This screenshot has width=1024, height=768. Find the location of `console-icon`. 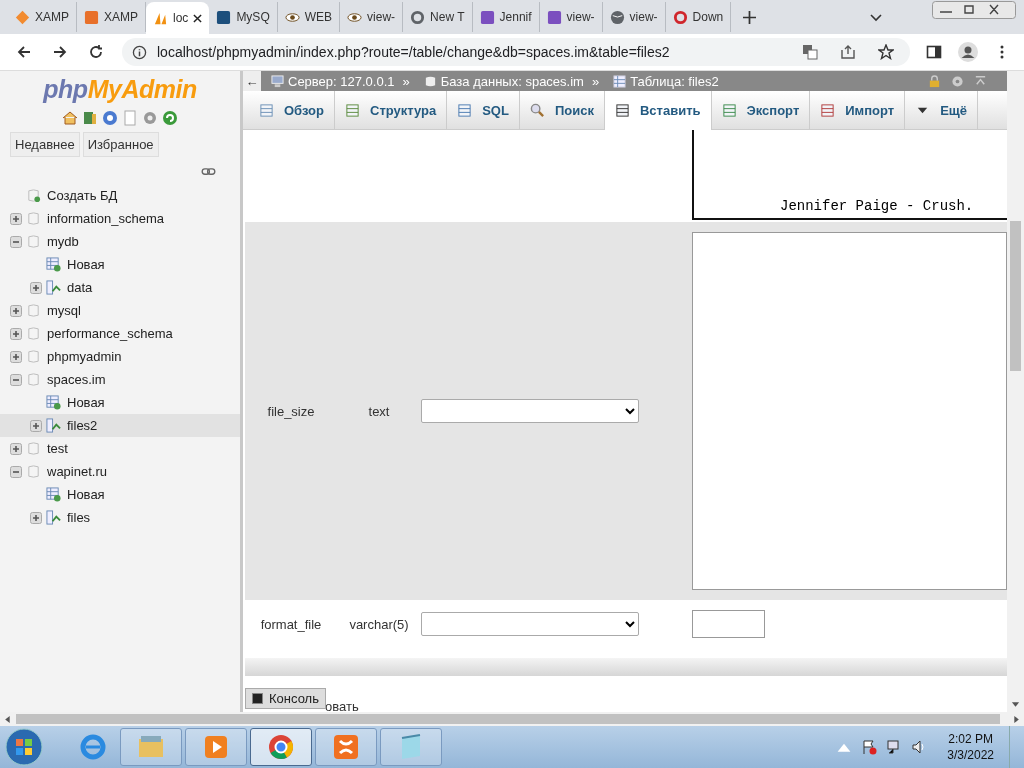

console-icon is located at coordinates (257, 698).